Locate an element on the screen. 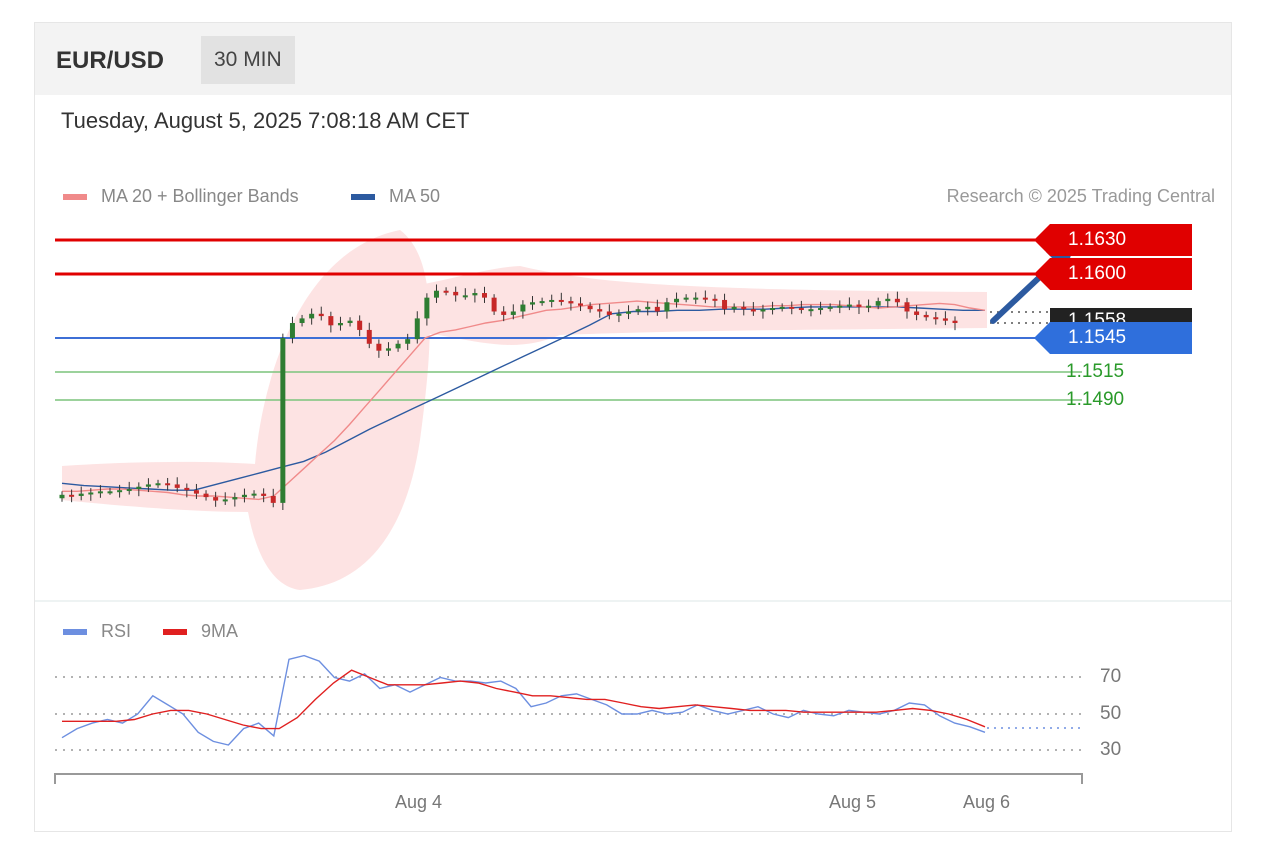  resistance-1-tag: 1.1600 is located at coordinates (1113, 274).